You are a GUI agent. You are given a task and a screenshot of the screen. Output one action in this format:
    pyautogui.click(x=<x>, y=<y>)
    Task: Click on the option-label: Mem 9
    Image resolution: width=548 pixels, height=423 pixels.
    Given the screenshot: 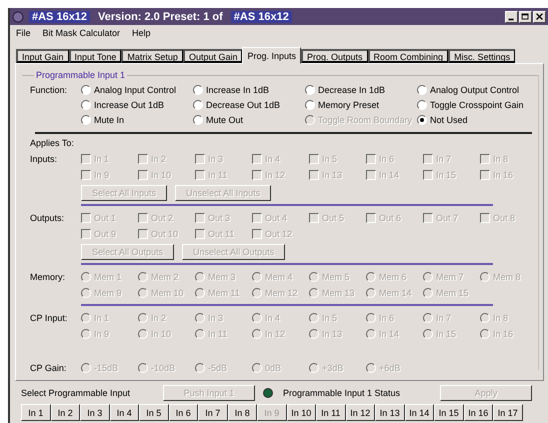 What is the action you would take?
    pyautogui.click(x=108, y=293)
    